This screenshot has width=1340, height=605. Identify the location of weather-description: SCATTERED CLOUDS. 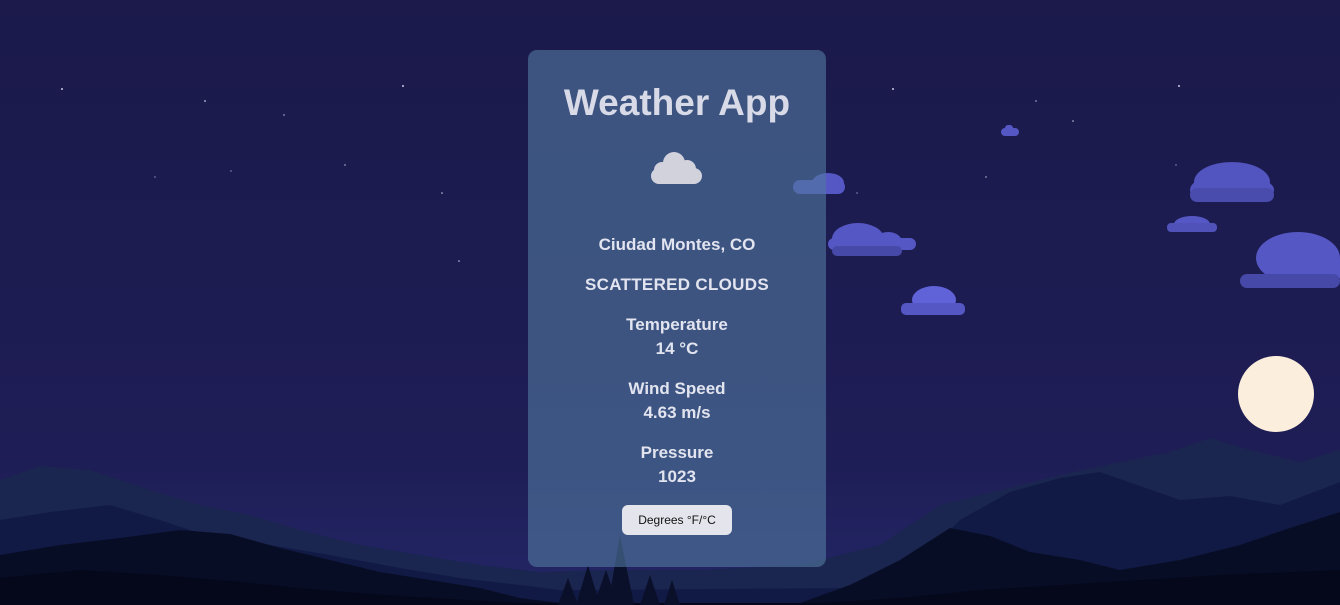
(677, 284).